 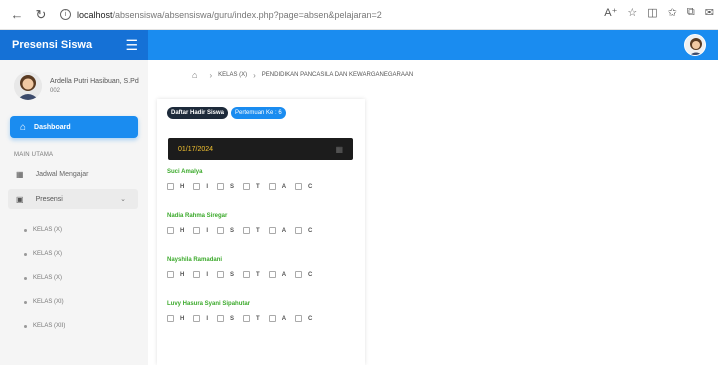 What do you see at coordinates (62, 174) in the screenshot?
I see `sidebar-item-label: Jadwal Mengajar` at bounding box center [62, 174].